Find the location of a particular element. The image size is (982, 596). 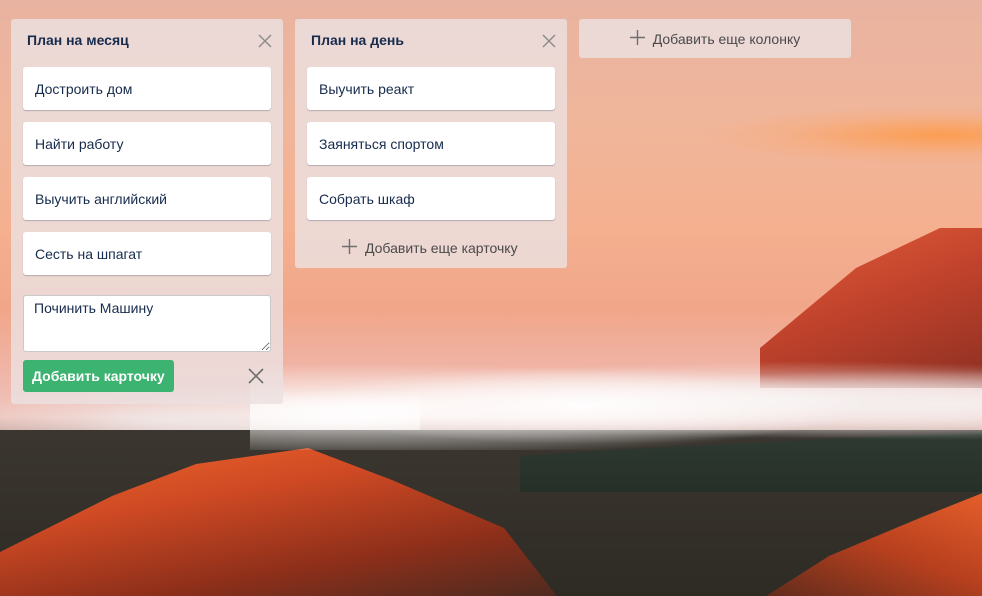

background-sun-glow is located at coordinates (841, 135).